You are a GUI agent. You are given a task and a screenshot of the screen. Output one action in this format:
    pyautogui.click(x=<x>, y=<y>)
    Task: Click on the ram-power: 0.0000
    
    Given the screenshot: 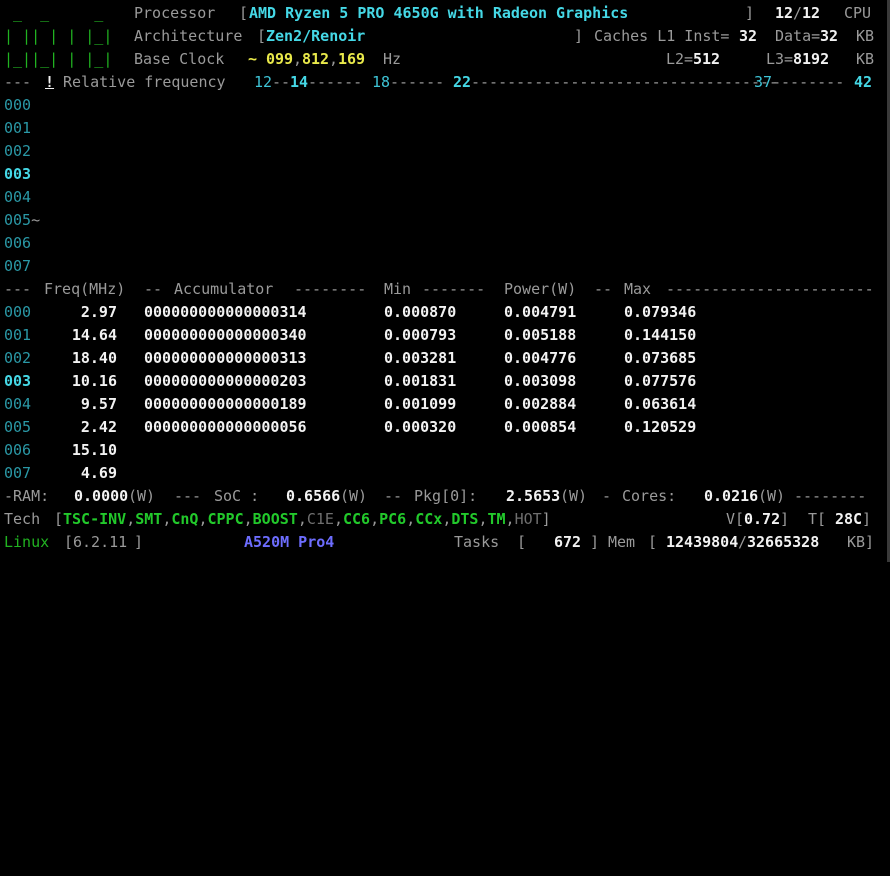 What is the action you would take?
    pyautogui.click(x=101, y=496)
    